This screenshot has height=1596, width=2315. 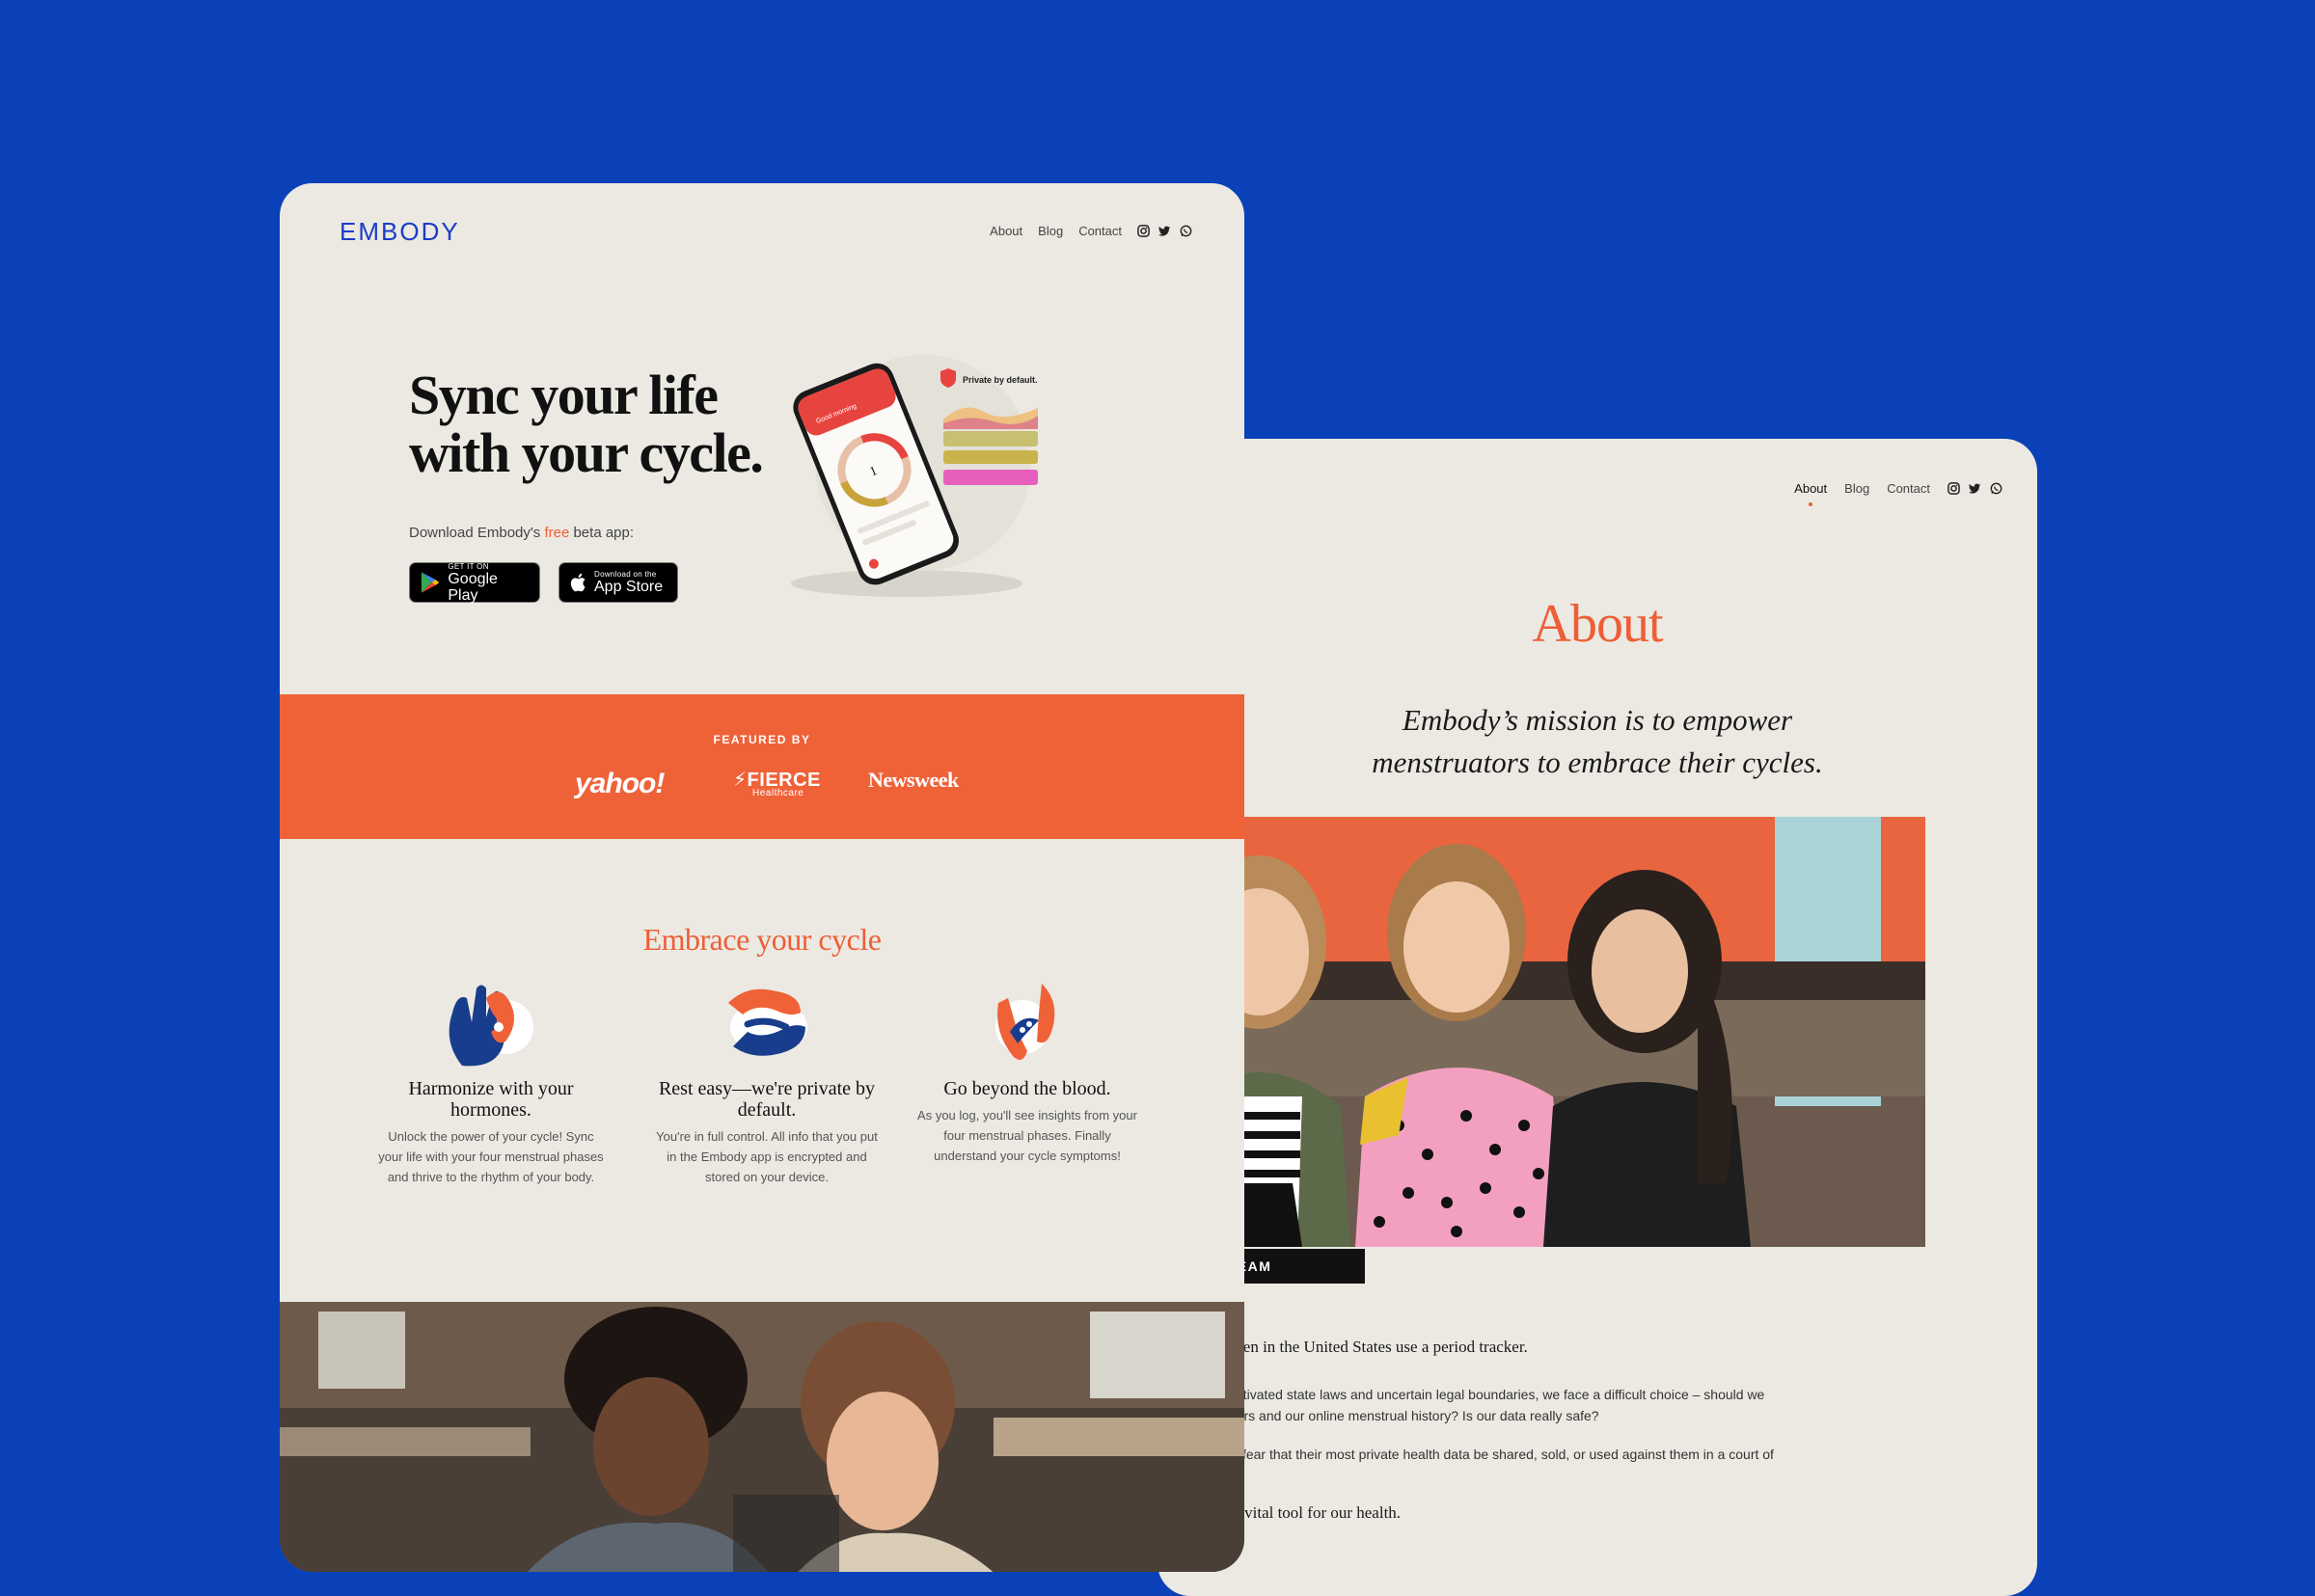 I want to click on about-nav: About Blog Contact, so click(x=1898, y=494).